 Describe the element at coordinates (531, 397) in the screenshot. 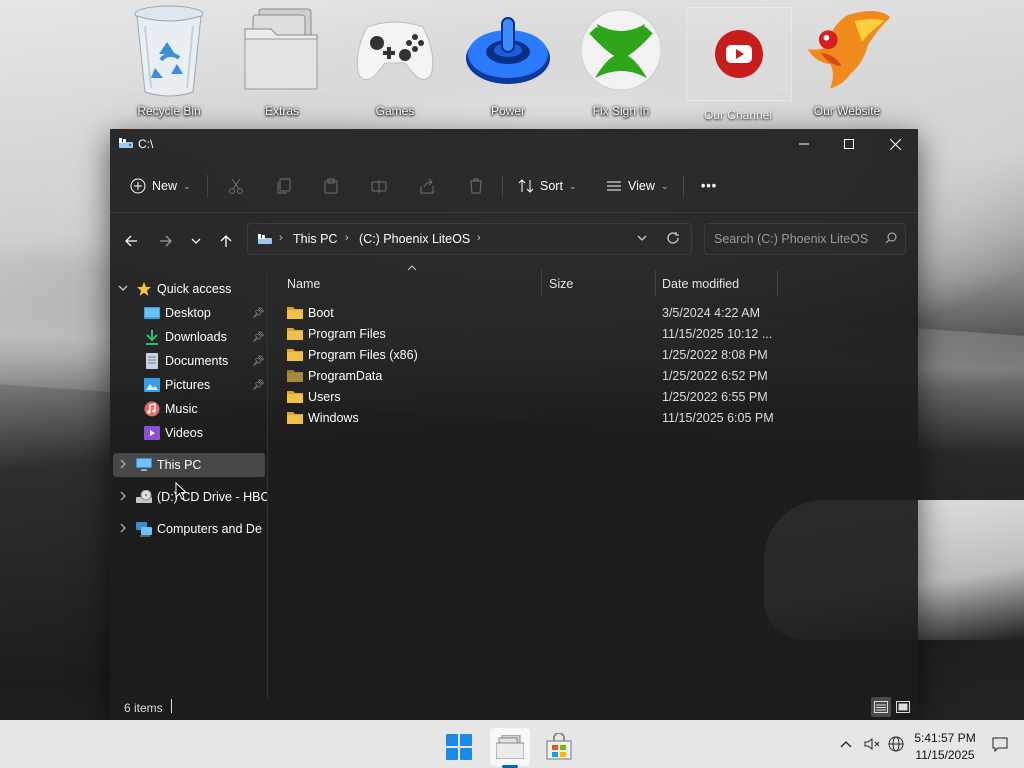

I see `file-row: Users 1/25/2022 6:55 PM` at that location.